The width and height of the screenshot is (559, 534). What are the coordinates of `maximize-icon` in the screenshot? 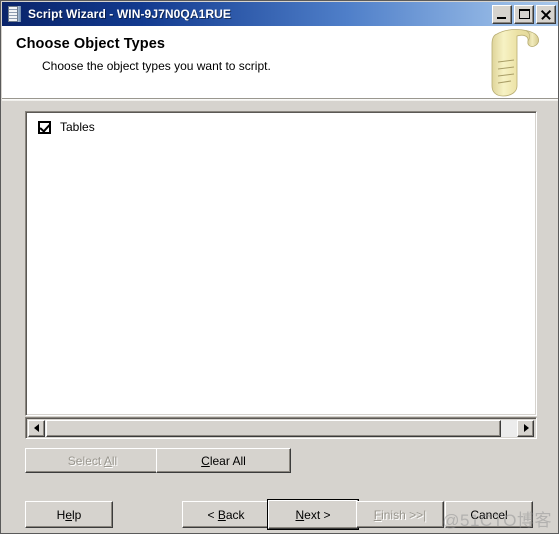 It's located at (524, 13).